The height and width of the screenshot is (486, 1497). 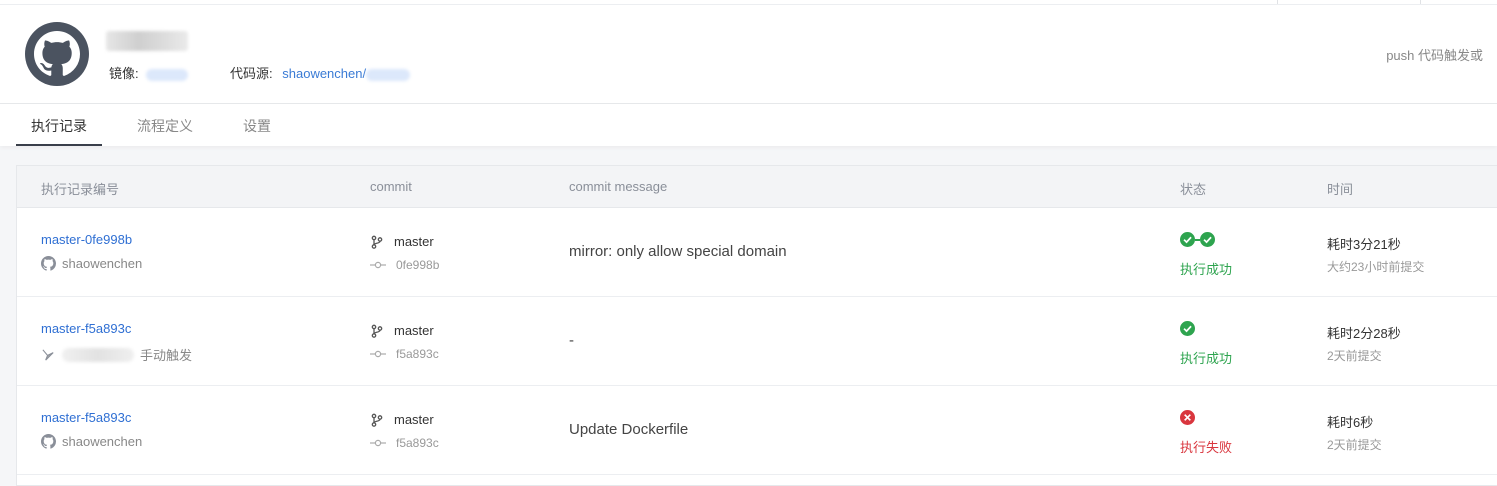 What do you see at coordinates (86, 239) in the screenshot?
I see `run-id-link: master-0fe998b` at bounding box center [86, 239].